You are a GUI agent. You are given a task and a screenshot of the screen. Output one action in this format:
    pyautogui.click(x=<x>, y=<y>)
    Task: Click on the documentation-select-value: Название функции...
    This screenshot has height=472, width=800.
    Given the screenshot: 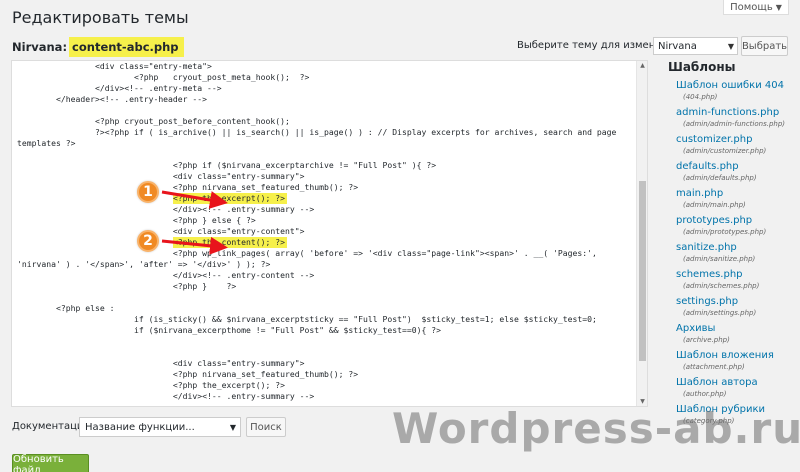 What is the action you would take?
    pyautogui.click(x=140, y=427)
    